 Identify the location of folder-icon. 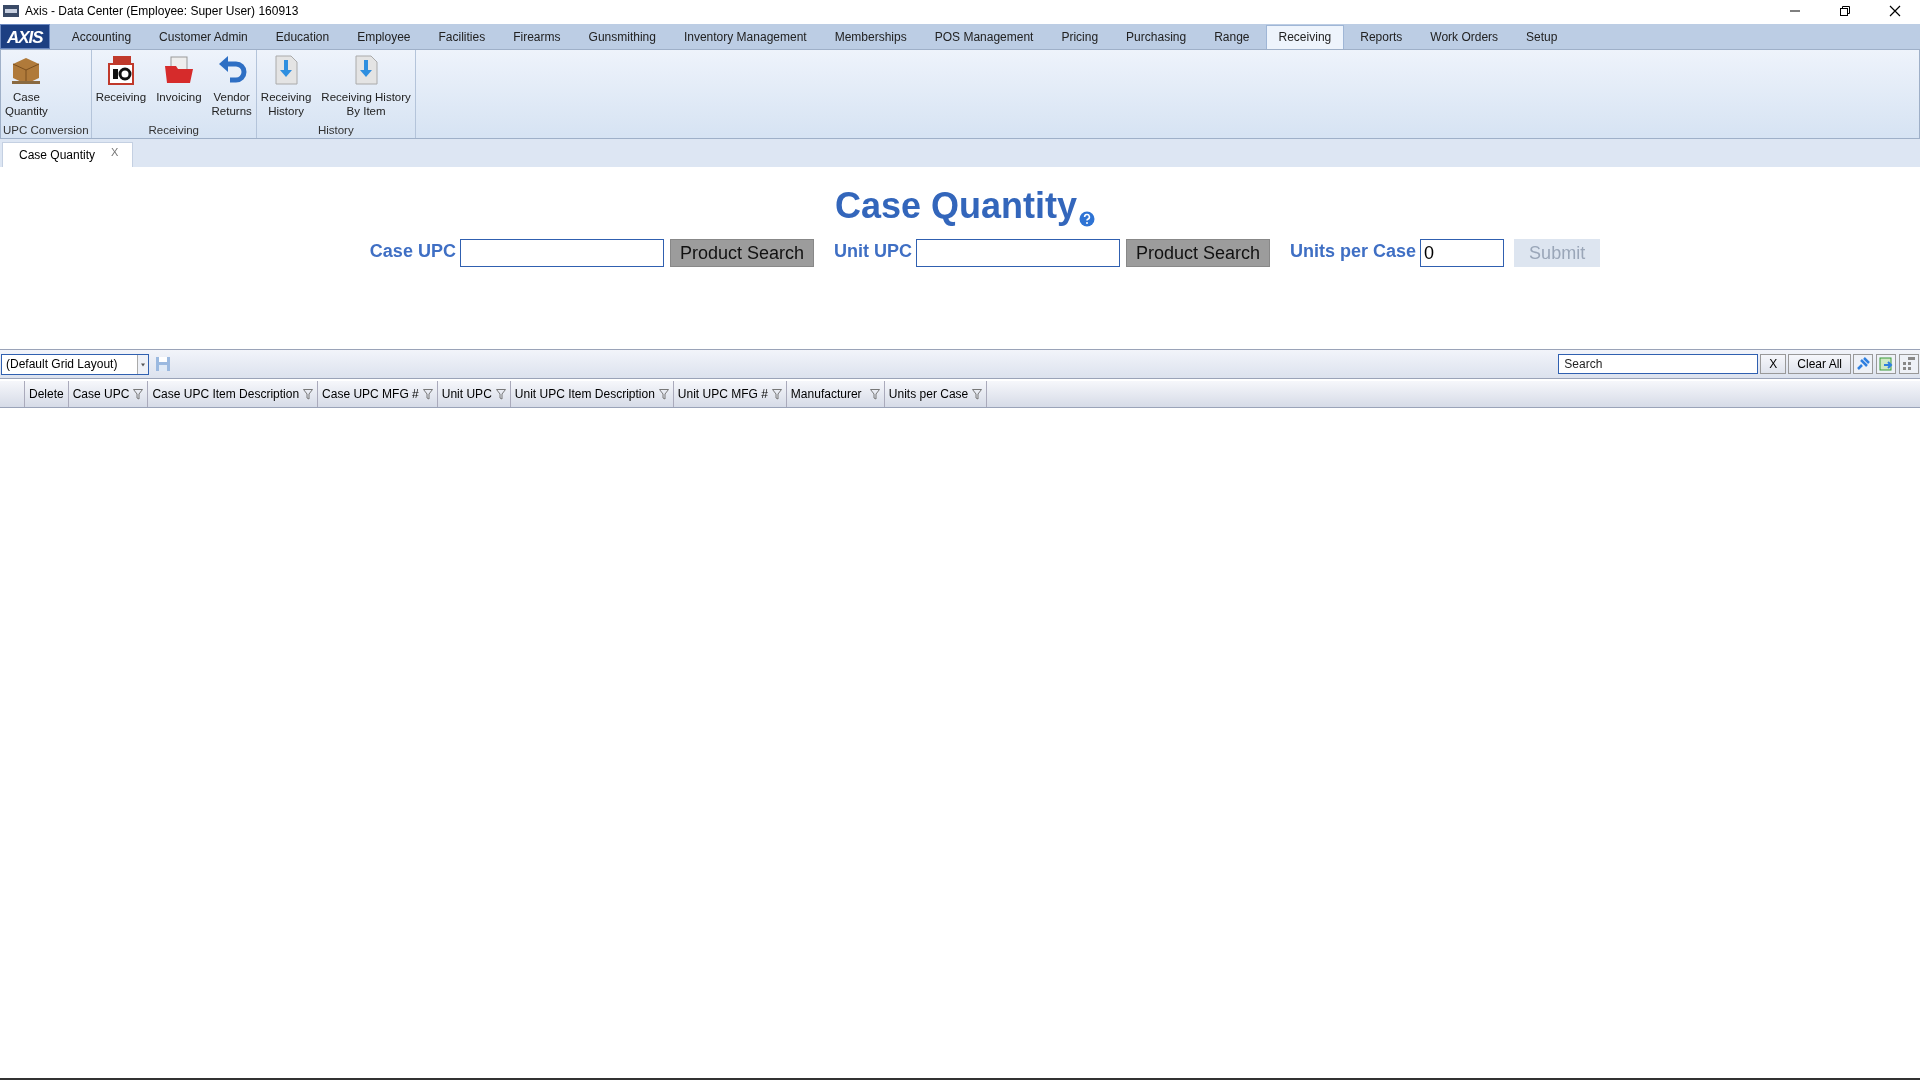
(178, 70).